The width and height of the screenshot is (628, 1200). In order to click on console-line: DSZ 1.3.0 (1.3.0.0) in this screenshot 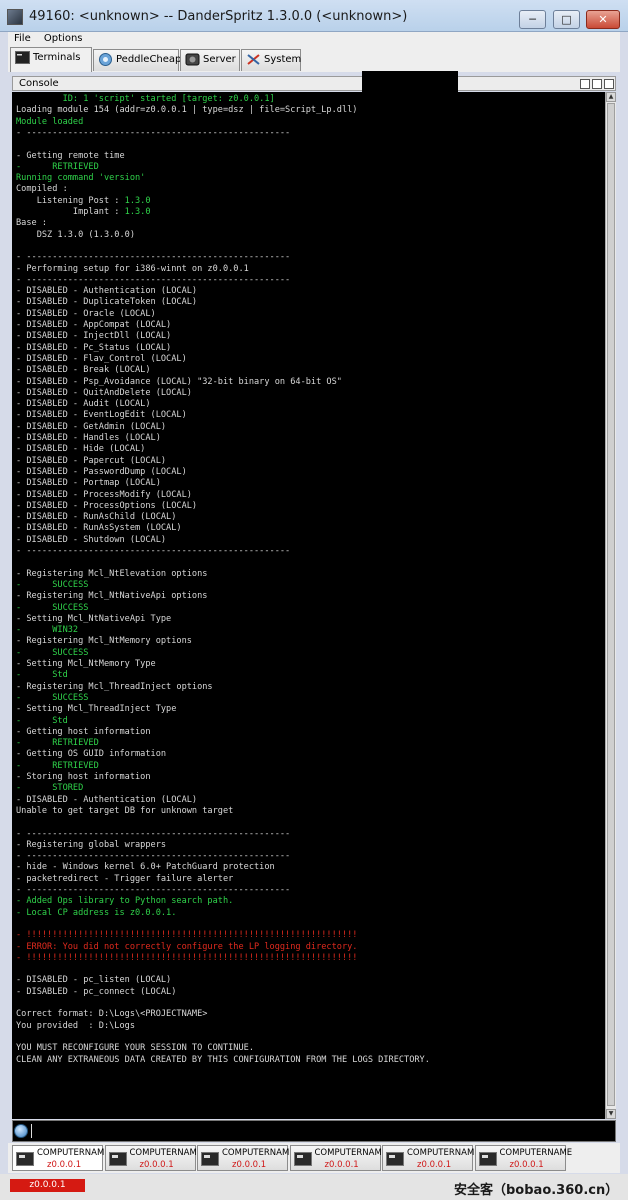, I will do `click(75, 234)`.